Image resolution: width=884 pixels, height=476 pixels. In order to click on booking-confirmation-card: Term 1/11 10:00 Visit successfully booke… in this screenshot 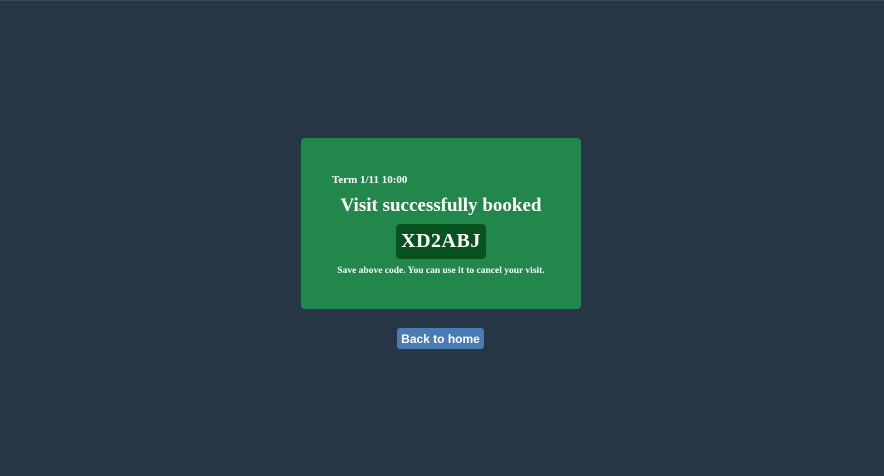, I will do `click(441, 223)`.